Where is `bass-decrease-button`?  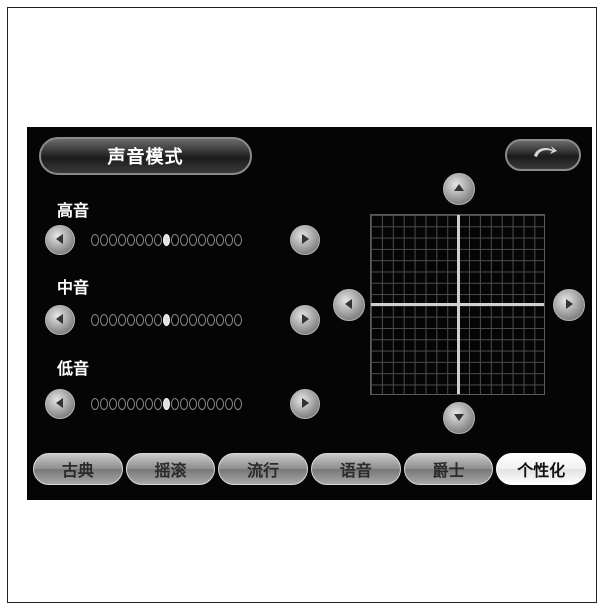
bass-decrease-button is located at coordinates (60, 404).